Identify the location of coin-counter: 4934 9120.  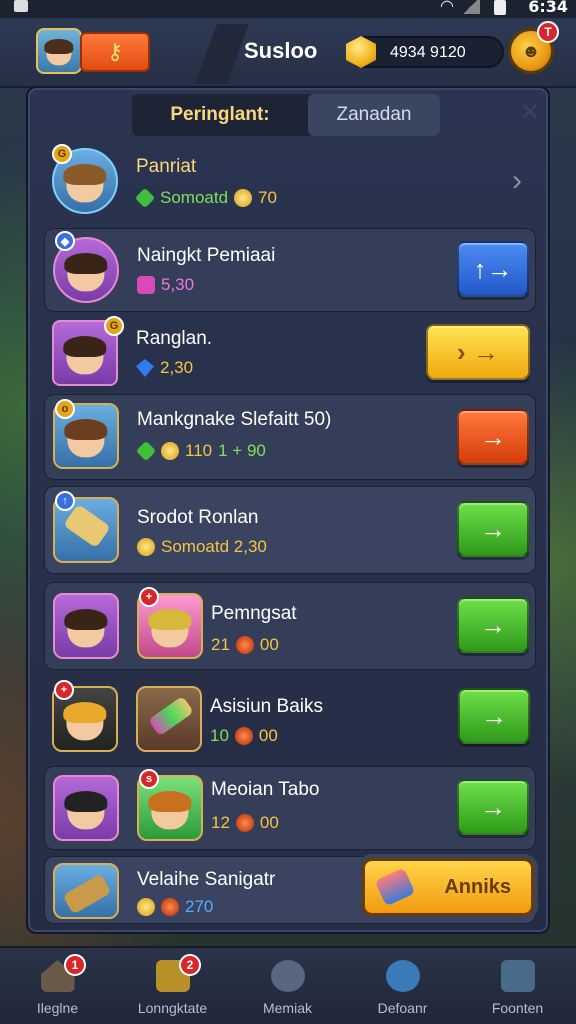
(425, 52).